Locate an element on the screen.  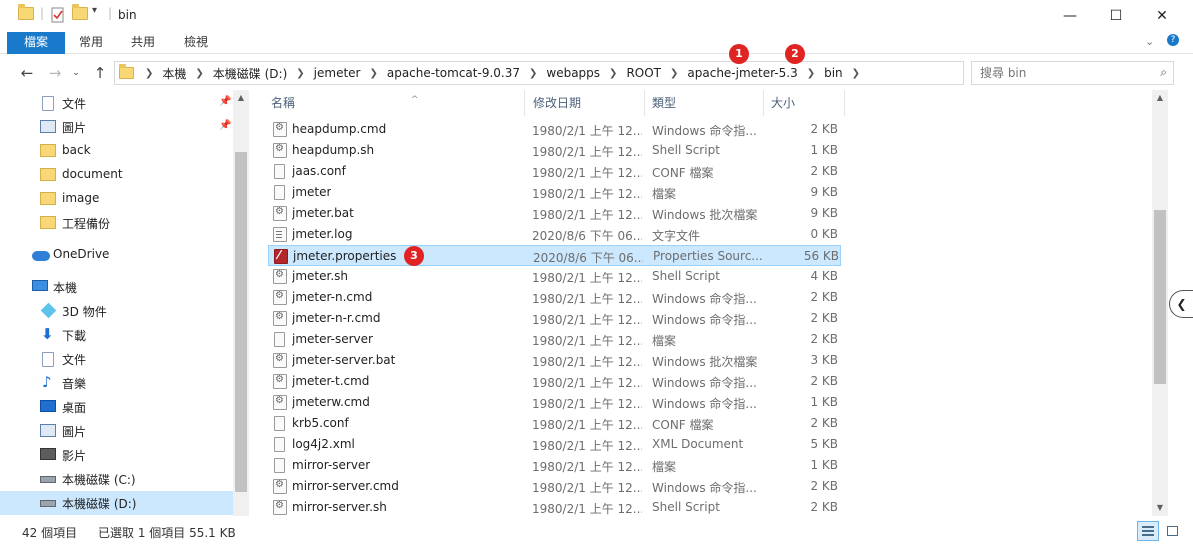
file-row: krb5.conf 1980/2/1 上午 12... CONF 檔案 2 KB is located at coordinates (554, 423).